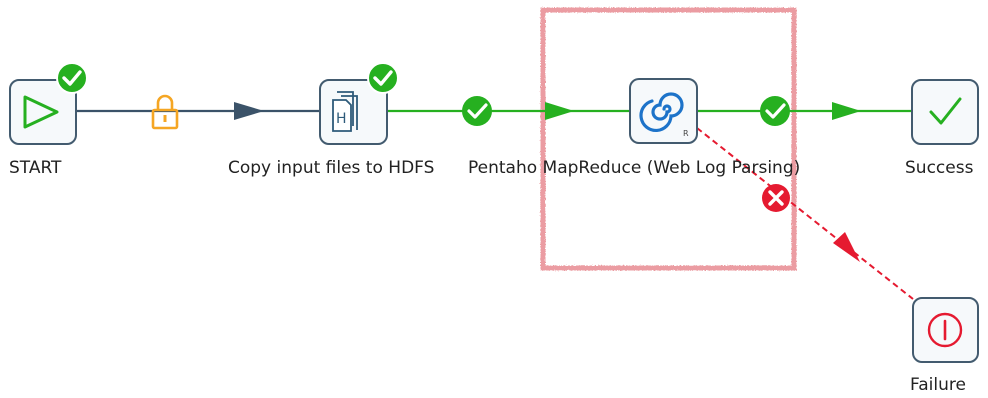 Image resolution: width=988 pixels, height=398 pixels. What do you see at coordinates (634, 168) in the screenshot?
I see `mapreduce-node-label: Pentaho MapReduce (Web Log Parsing)` at bounding box center [634, 168].